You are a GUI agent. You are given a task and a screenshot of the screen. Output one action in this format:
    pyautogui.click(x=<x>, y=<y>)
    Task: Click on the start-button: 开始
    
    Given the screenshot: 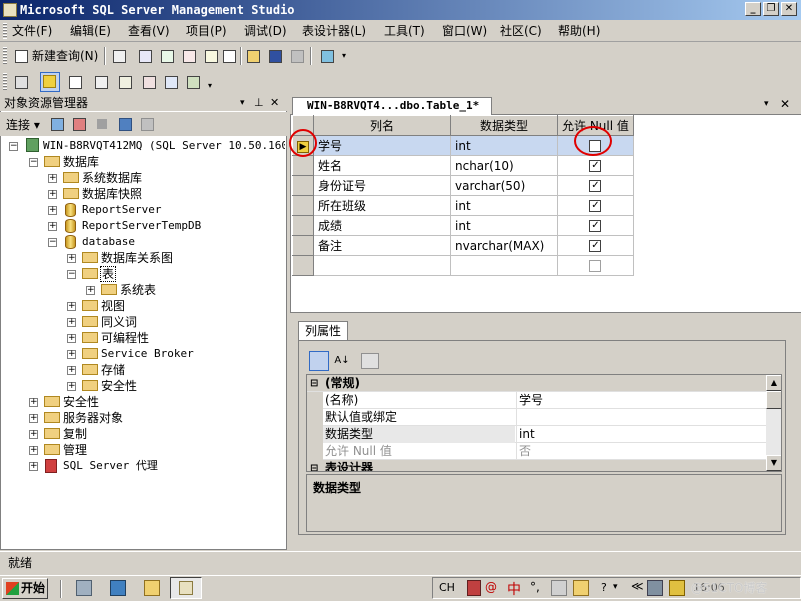 What is the action you would take?
    pyautogui.click(x=25, y=588)
    